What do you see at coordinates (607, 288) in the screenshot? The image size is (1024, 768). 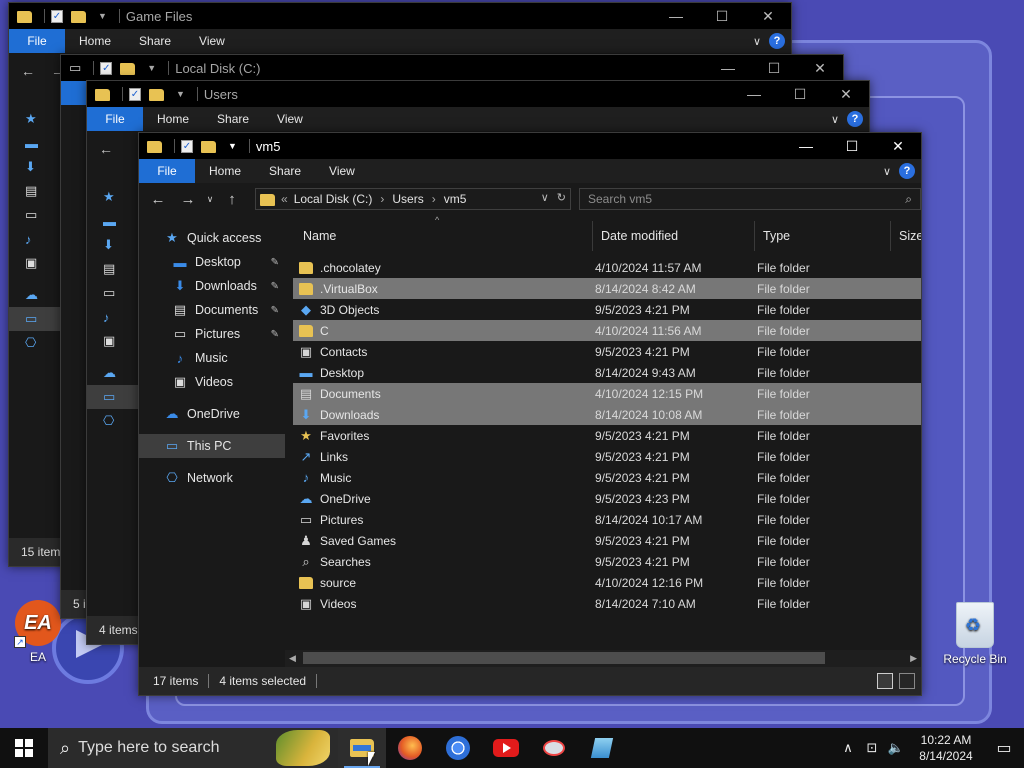 I see `table-row: .VirtualBox 8/14/2024 8:42 AM File folder` at bounding box center [607, 288].